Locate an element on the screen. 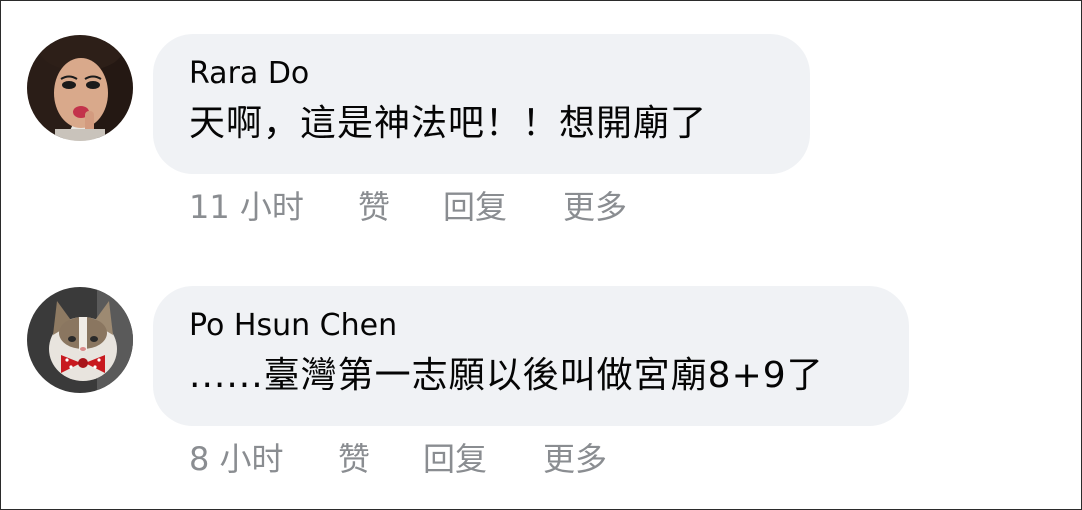  comment-timestamp: 8 小时 is located at coordinates (236, 459).